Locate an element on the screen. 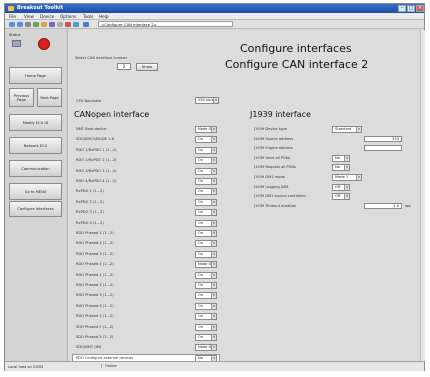  status-bar: Local host on COM1 Online is located at coordinates (214, 366).